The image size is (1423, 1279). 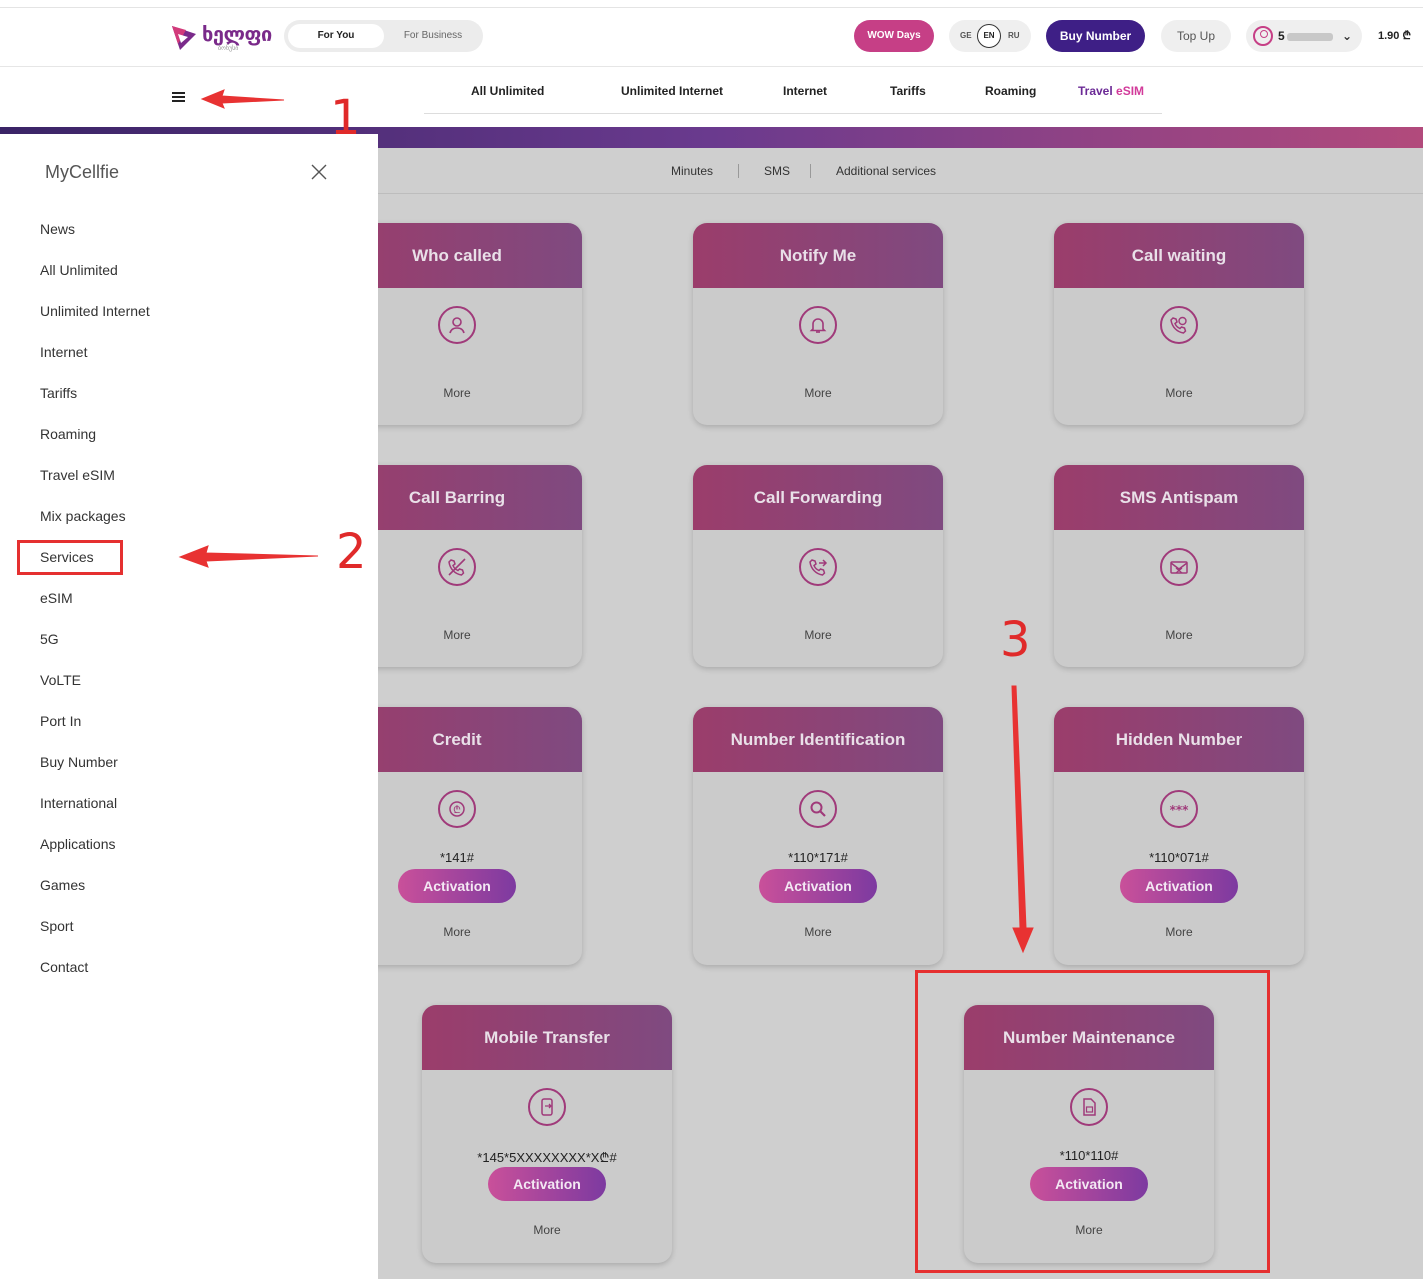 I want to click on search-icon, so click(x=818, y=809).